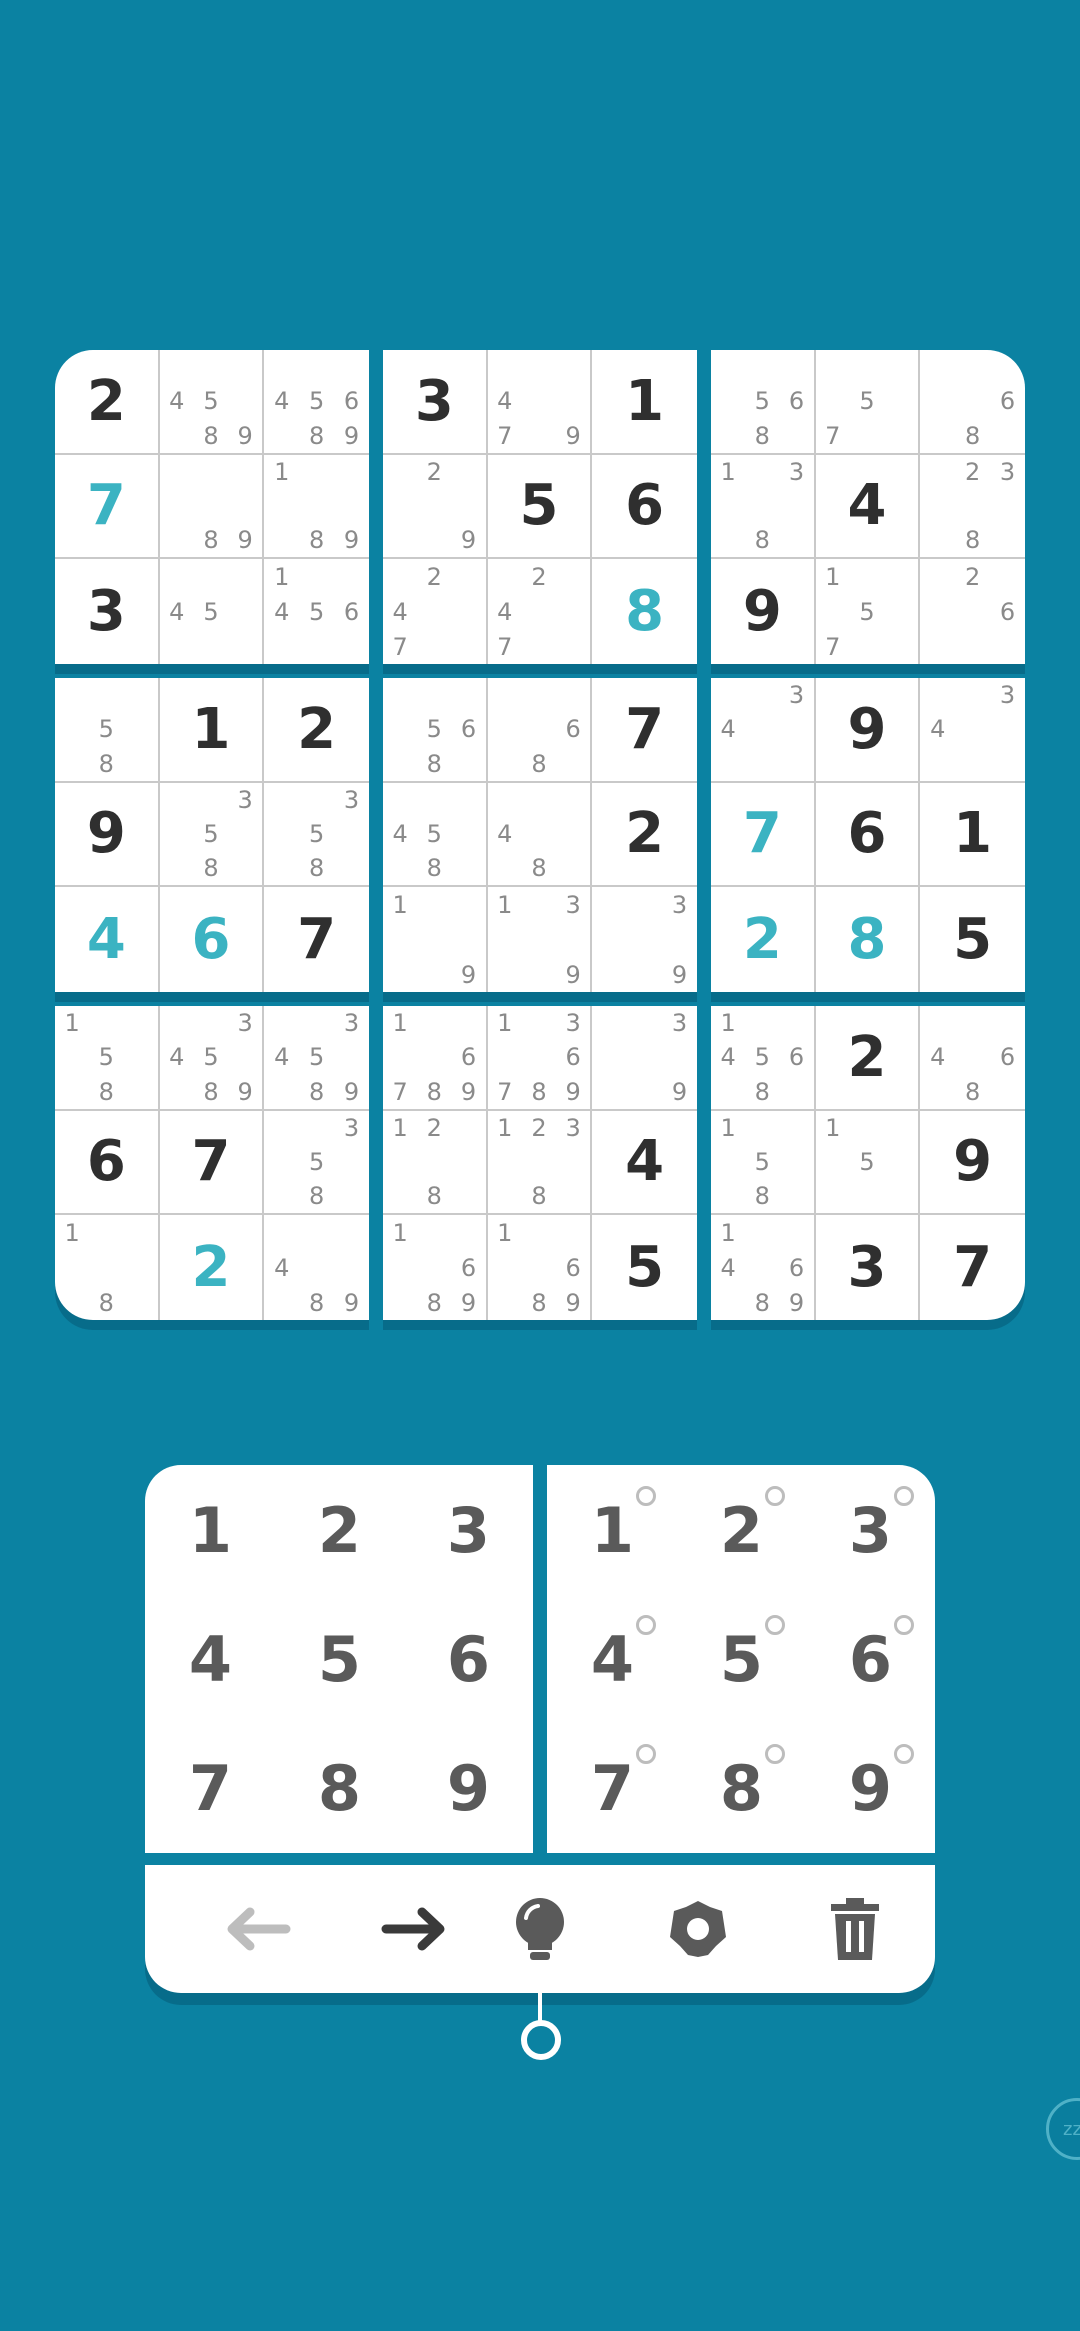 The width and height of the screenshot is (1080, 2331). Describe the element at coordinates (210, 1530) in the screenshot. I see `number-key-1: 1` at that location.